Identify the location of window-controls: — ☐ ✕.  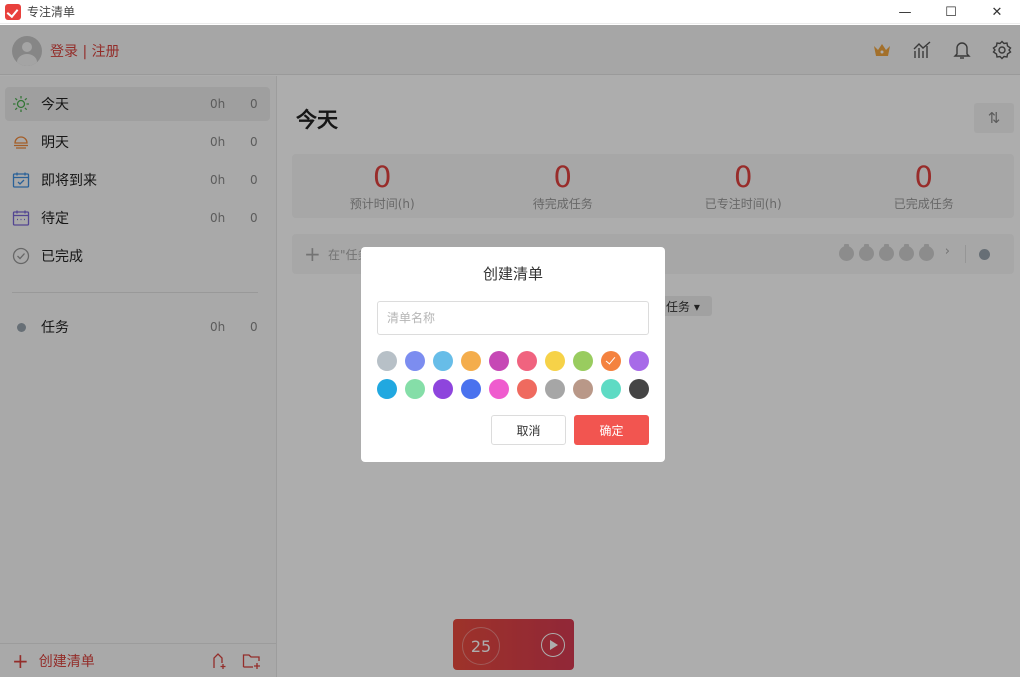
(951, 12).